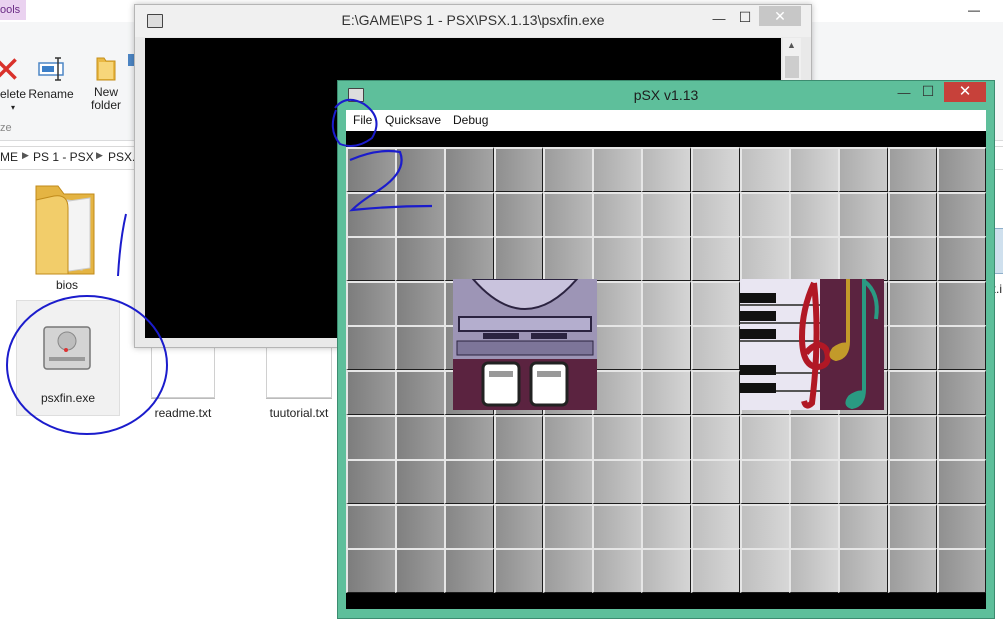 This screenshot has width=1003, height=627. I want to click on memory-card-icon, so click(525, 343).